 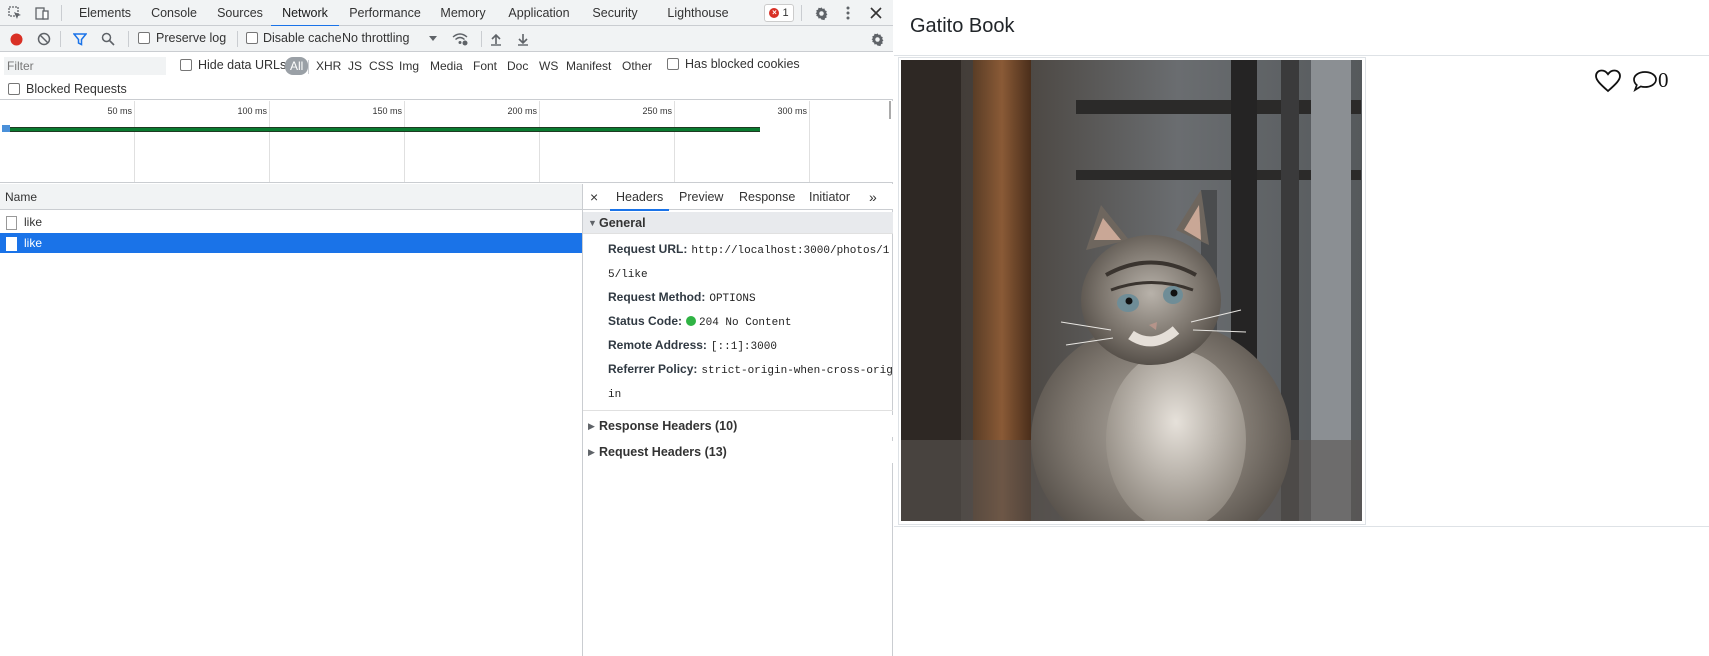 What do you see at coordinates (252, 38) in the screenshot?
I see `disable-cache-checkbox` at bounding box center [252, 38].